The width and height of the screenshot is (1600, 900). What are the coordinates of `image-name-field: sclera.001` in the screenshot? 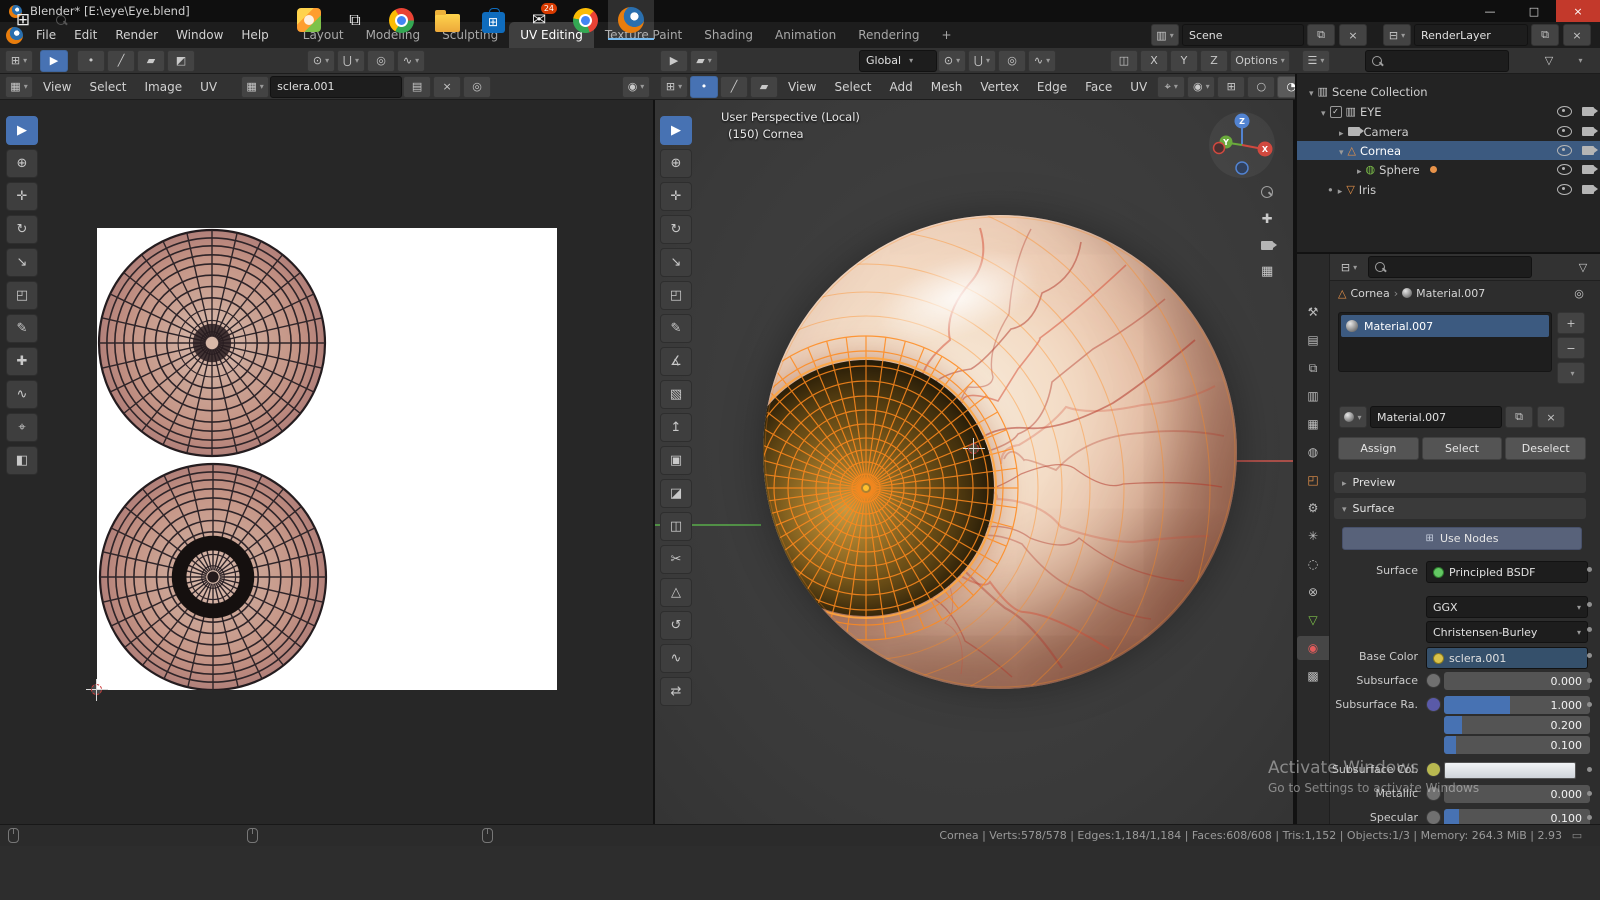 It's located at (336, 86).